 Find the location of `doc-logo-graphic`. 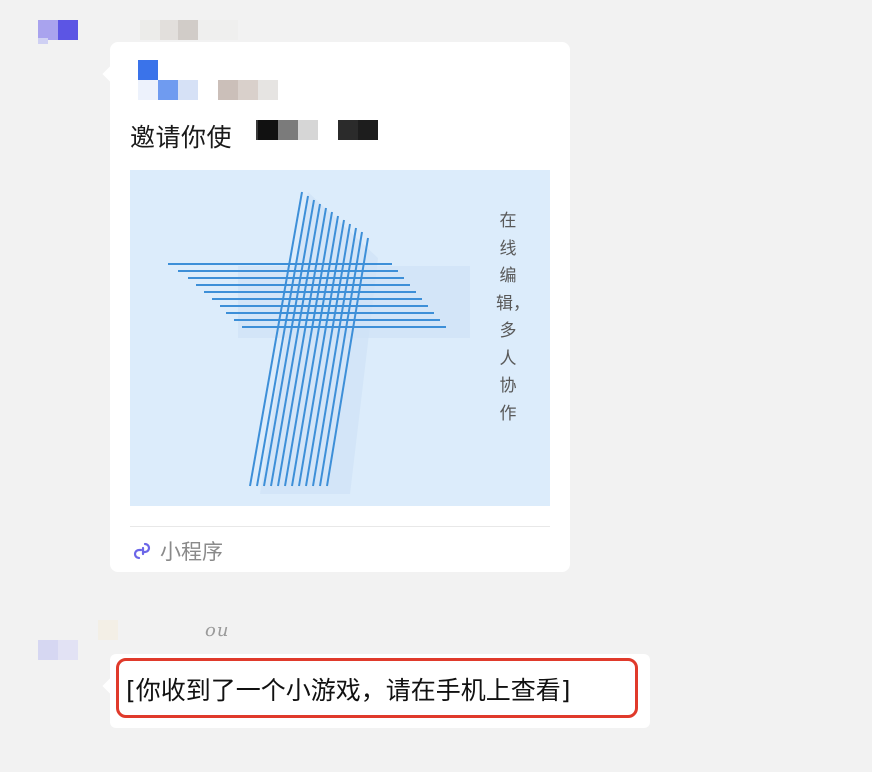

doc-logo-graphic is located at coordinates (319, 342).